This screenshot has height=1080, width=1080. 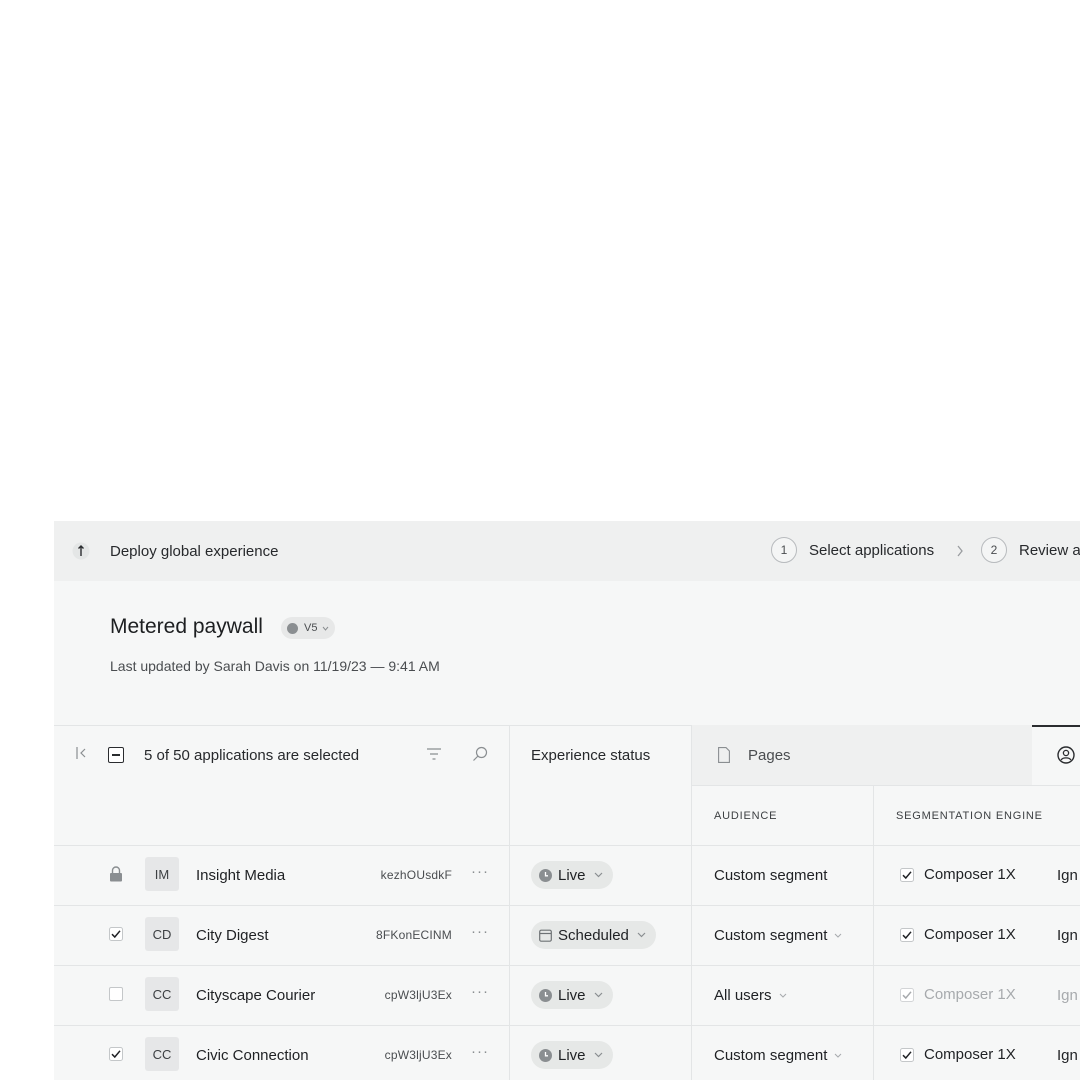 I want to click on status-label: Scheduled, so click(x=593, y=935).